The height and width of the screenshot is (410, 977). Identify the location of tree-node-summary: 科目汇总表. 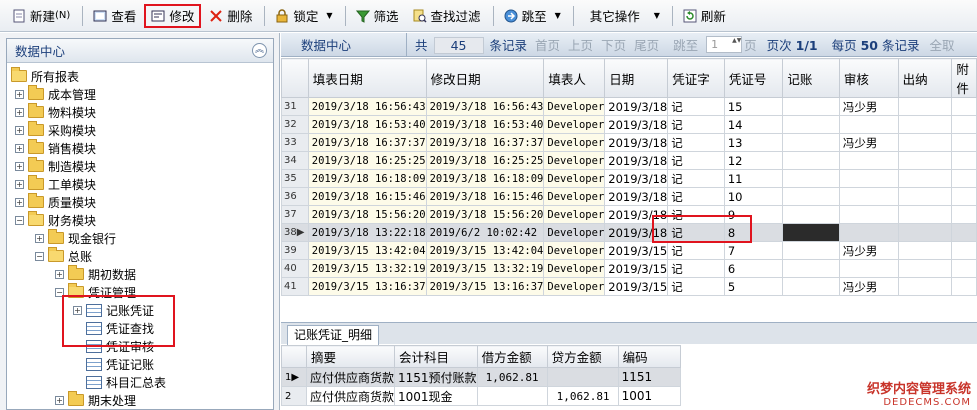
(126, 382).